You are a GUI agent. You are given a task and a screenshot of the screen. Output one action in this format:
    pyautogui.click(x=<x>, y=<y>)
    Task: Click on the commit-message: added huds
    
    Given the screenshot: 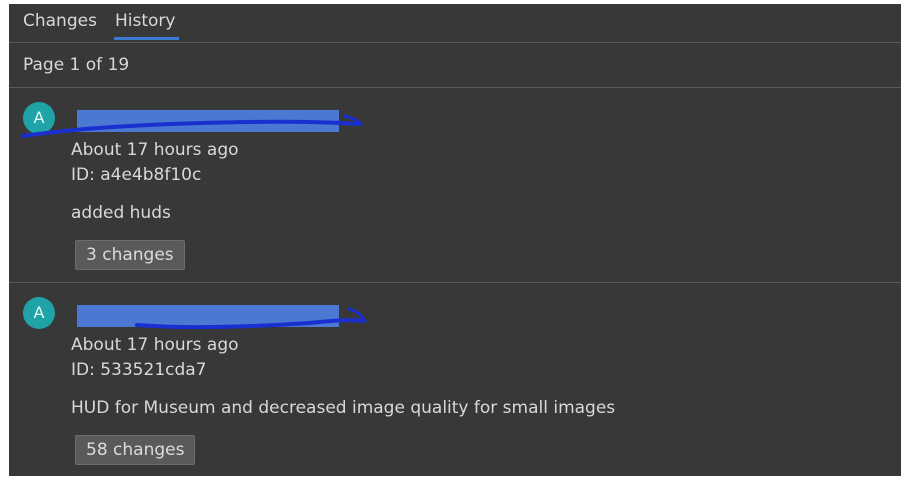 What is the action you would take?
    pyautogui.click(x=121, y=213)
    